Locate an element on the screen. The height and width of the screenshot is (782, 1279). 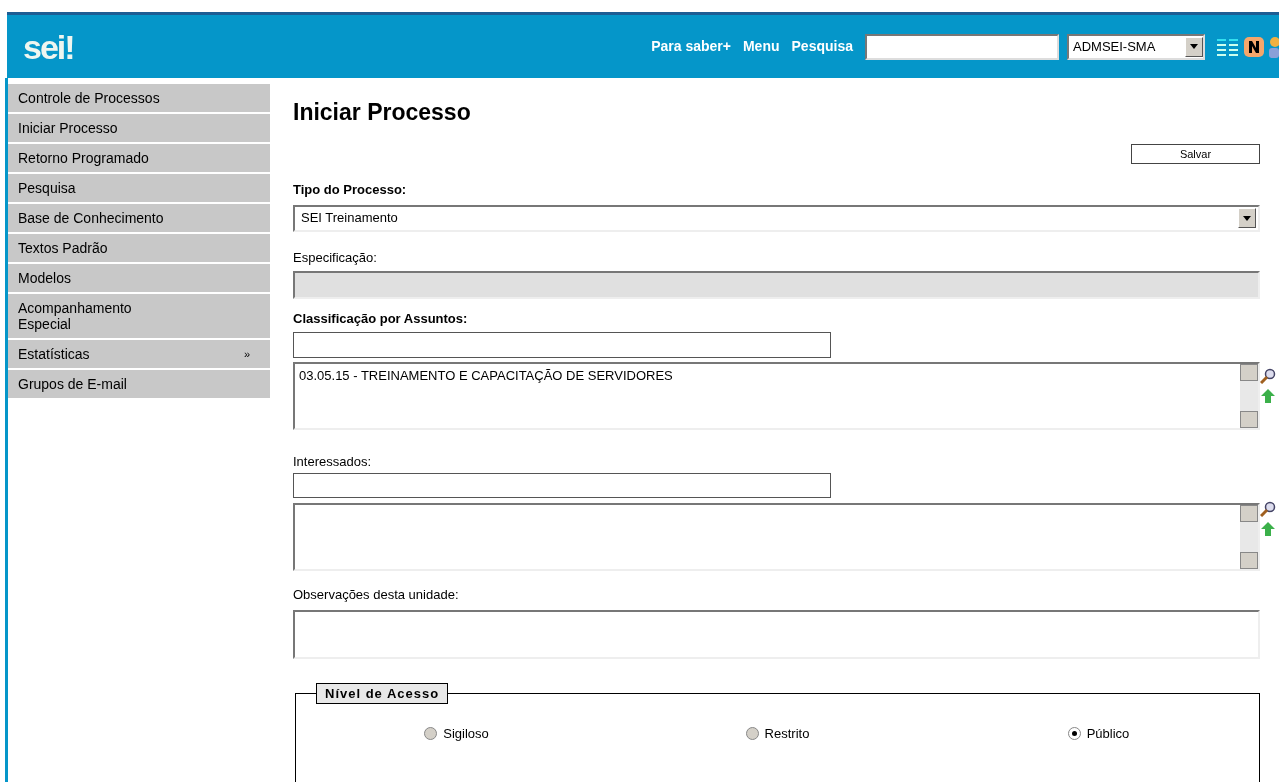
observations-field is located at coordinates (776, 634).